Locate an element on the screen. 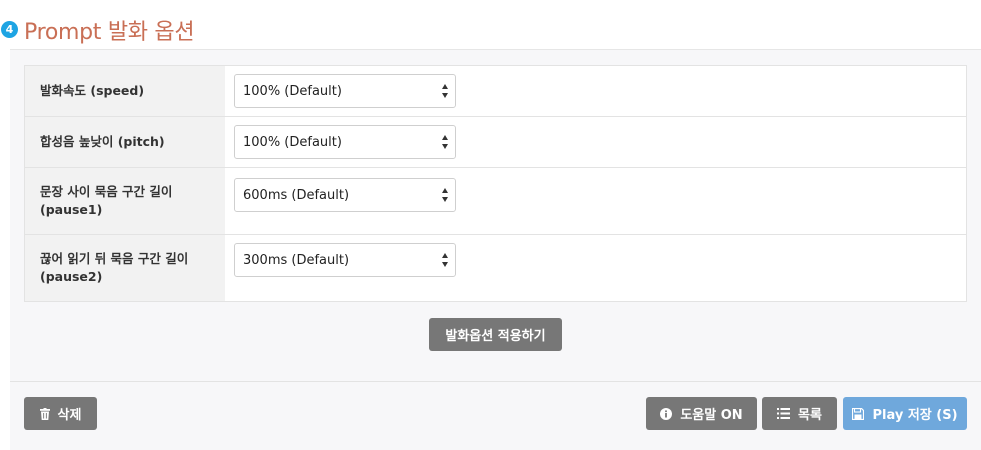 Image resolution: width=981 pixels, height=450 pixels. delete-button: 삭제 is located at coordinates (60, 413).